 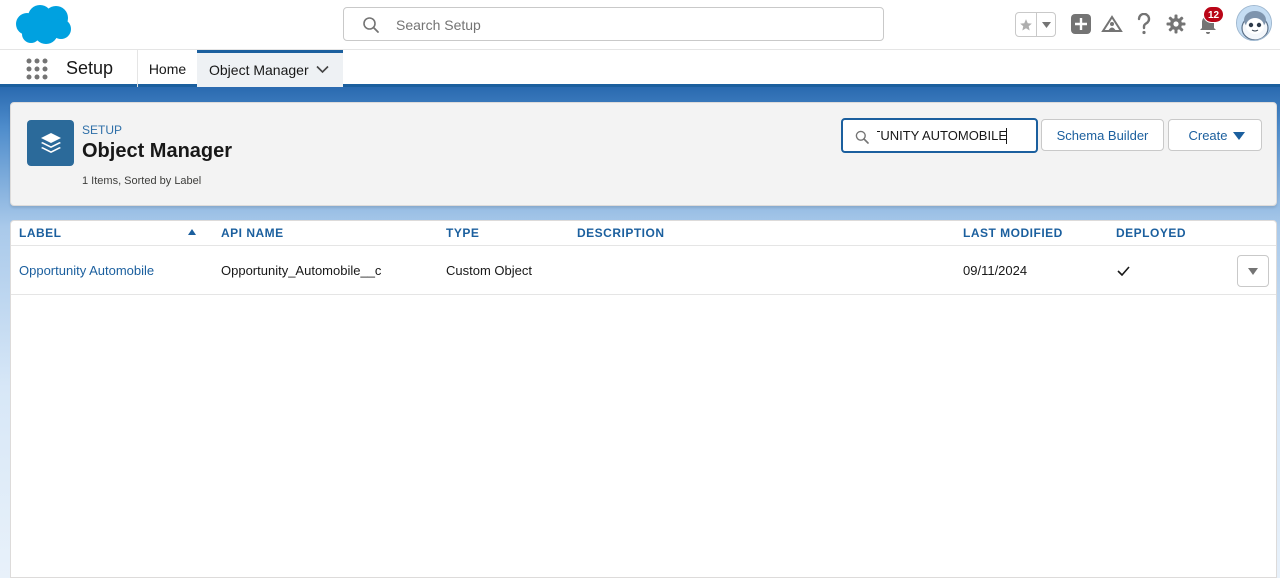 I want to click on create-button: Create, so click(x=1215, y=135).